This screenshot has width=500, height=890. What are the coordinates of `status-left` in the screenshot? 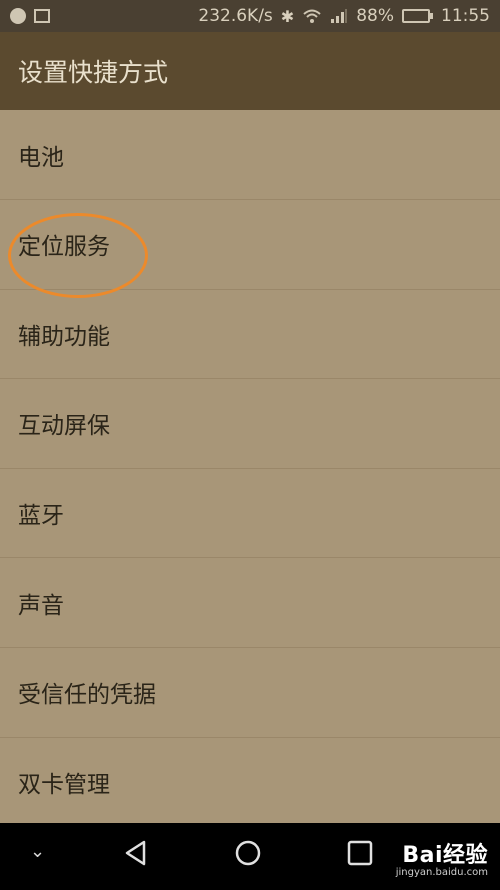 It's located at (30, 16).